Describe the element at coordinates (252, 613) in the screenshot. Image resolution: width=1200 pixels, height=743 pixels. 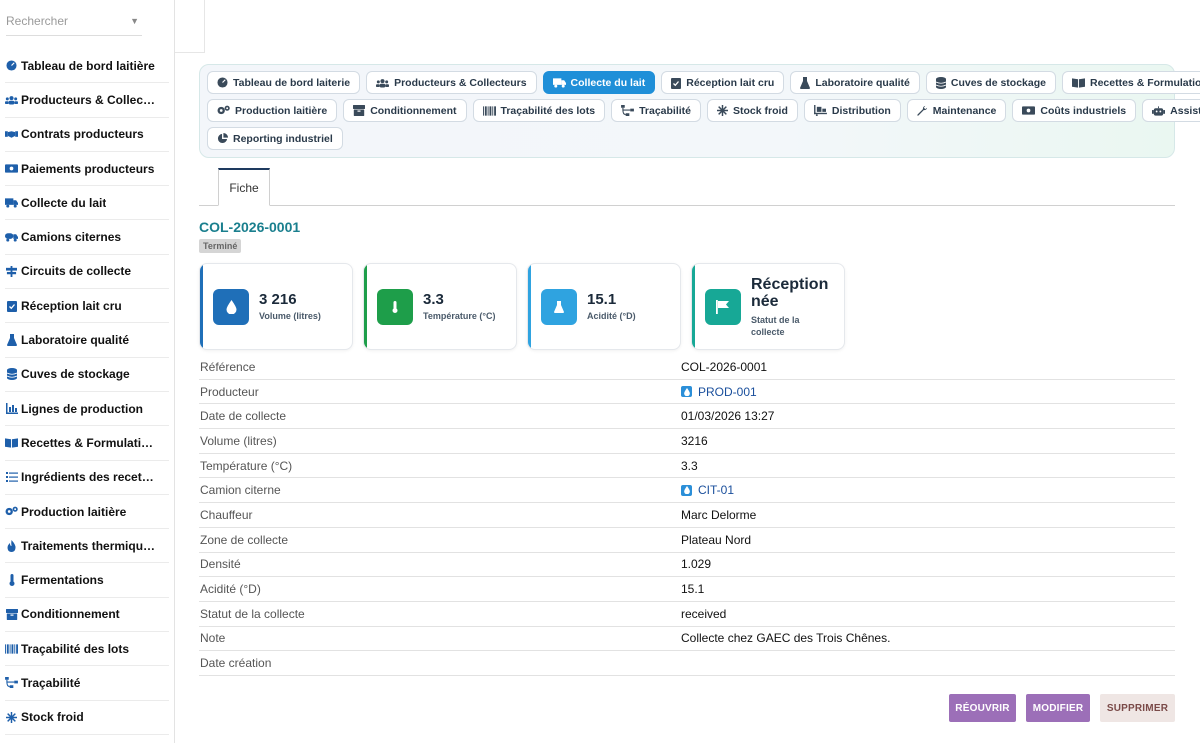
I see `detail-label: Statut de la collecte` at that location.